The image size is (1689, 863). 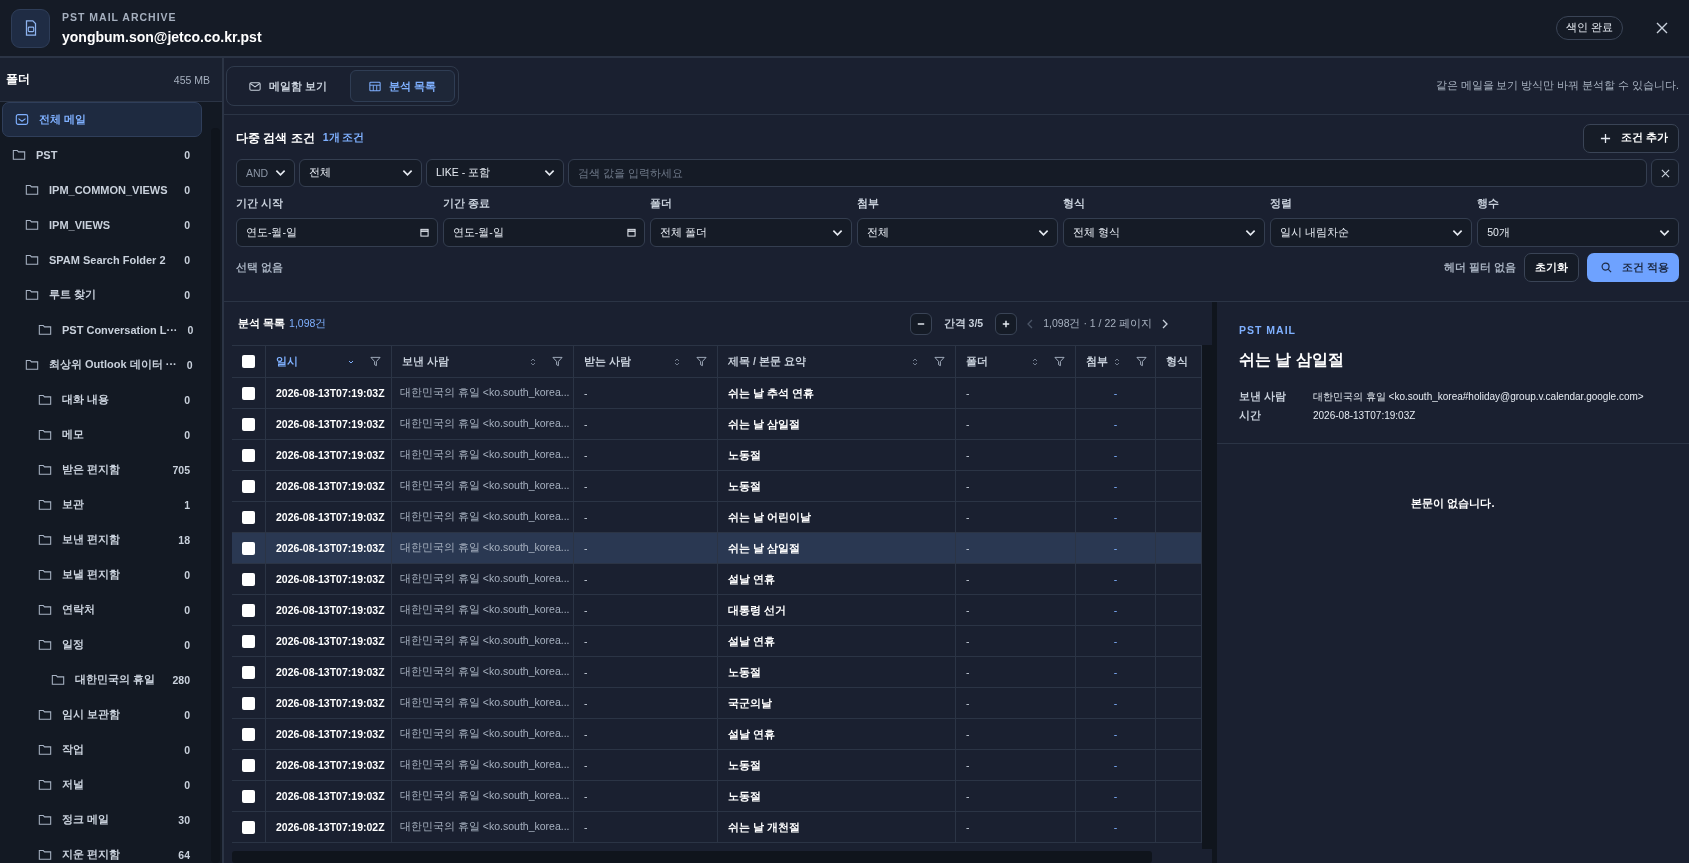 What do you see at coordinates (1097, 323) in the screenshot?
I see `pagination-label: 1,098건 · 1 / 22 페이지` at bounding box center [1097, 323].